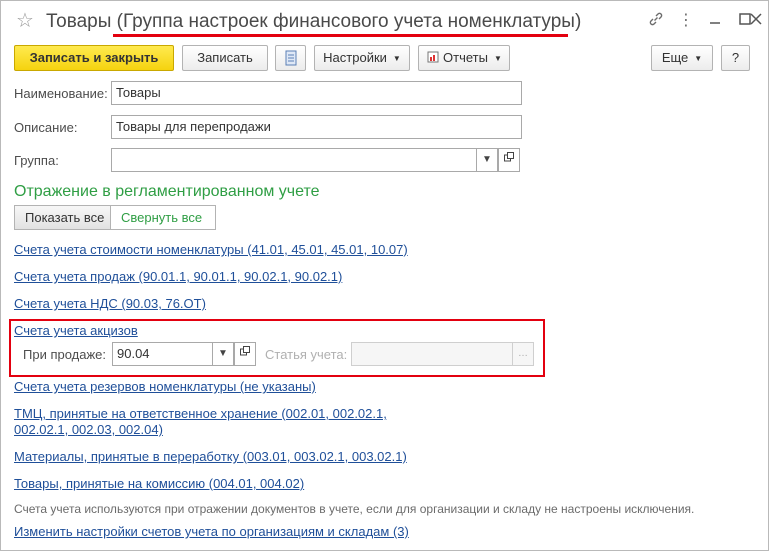 The width and height of the screenshot is (769, 551). Describe the element at coordinates (223, 354) in the screenshot. I see `on-sale-dropdown-button: ▼` at that location.